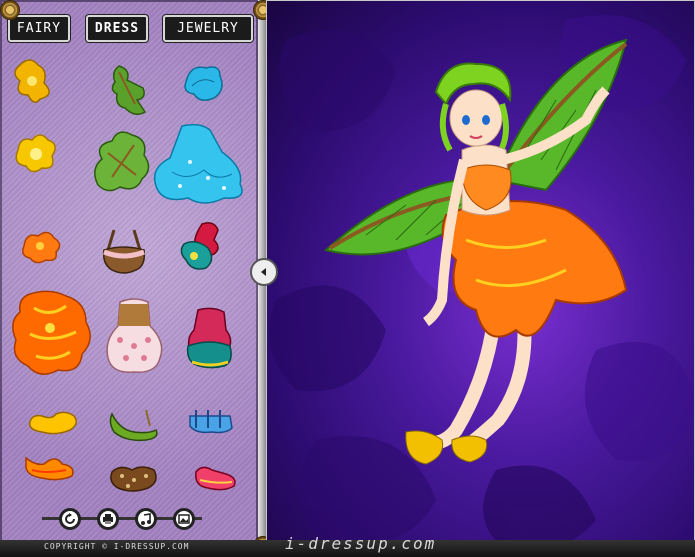  What do you see at coordinates (54, 425) in the screenshot?
I see `wardrobe-item-yellow-shoes` at bounding box center [54, 425].